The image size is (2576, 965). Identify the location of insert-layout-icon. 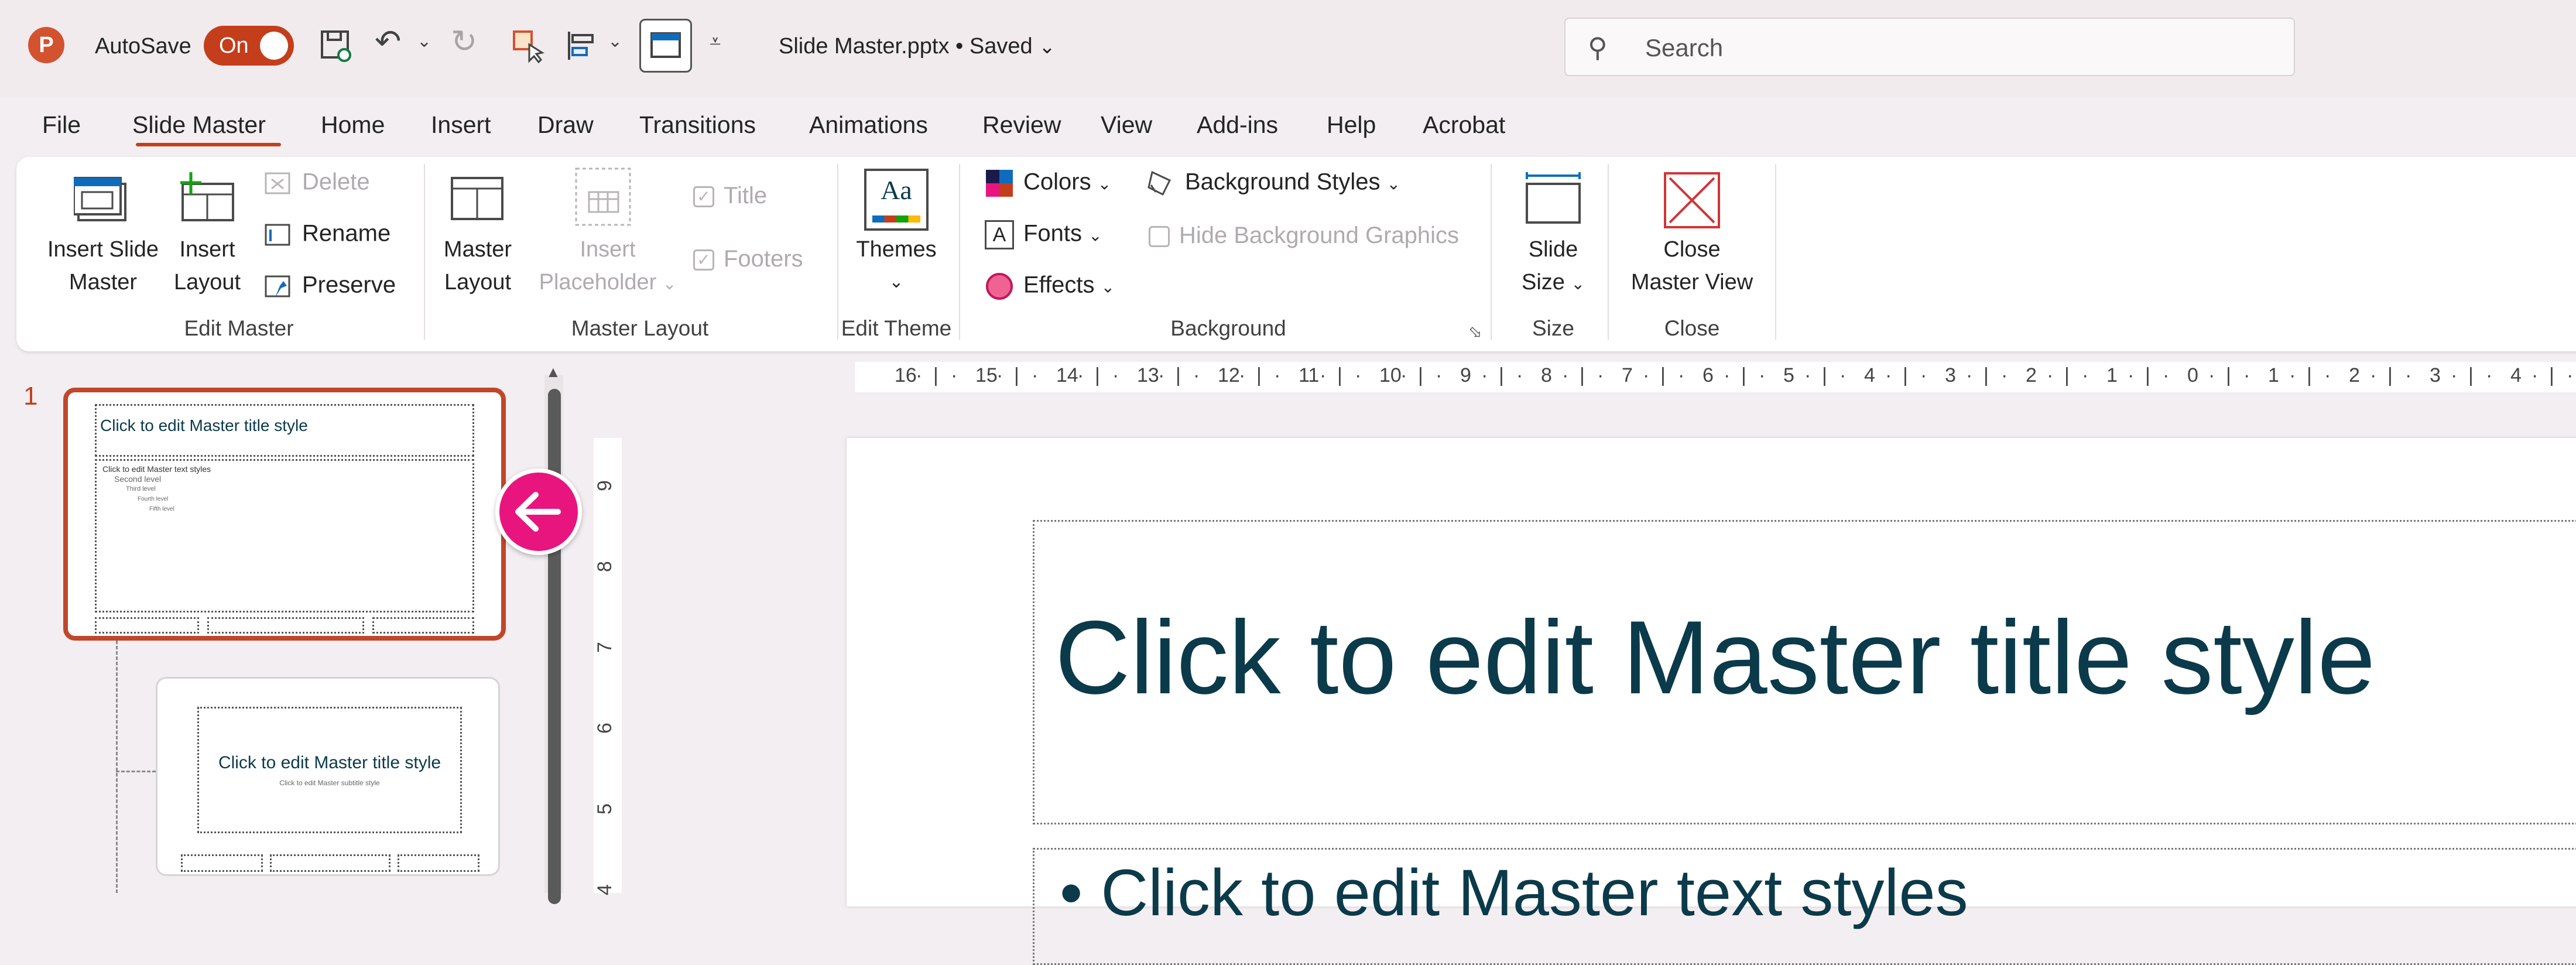
(207, 197).